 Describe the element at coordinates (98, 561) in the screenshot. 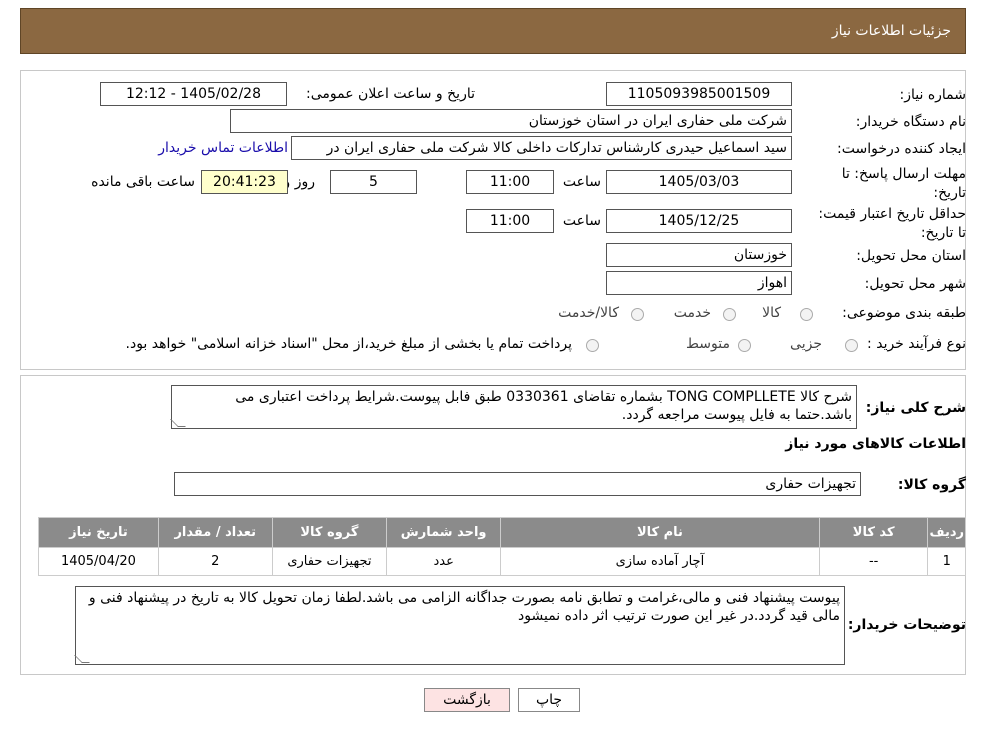

I see `cell-need-date: 1405/04/20` at that location.